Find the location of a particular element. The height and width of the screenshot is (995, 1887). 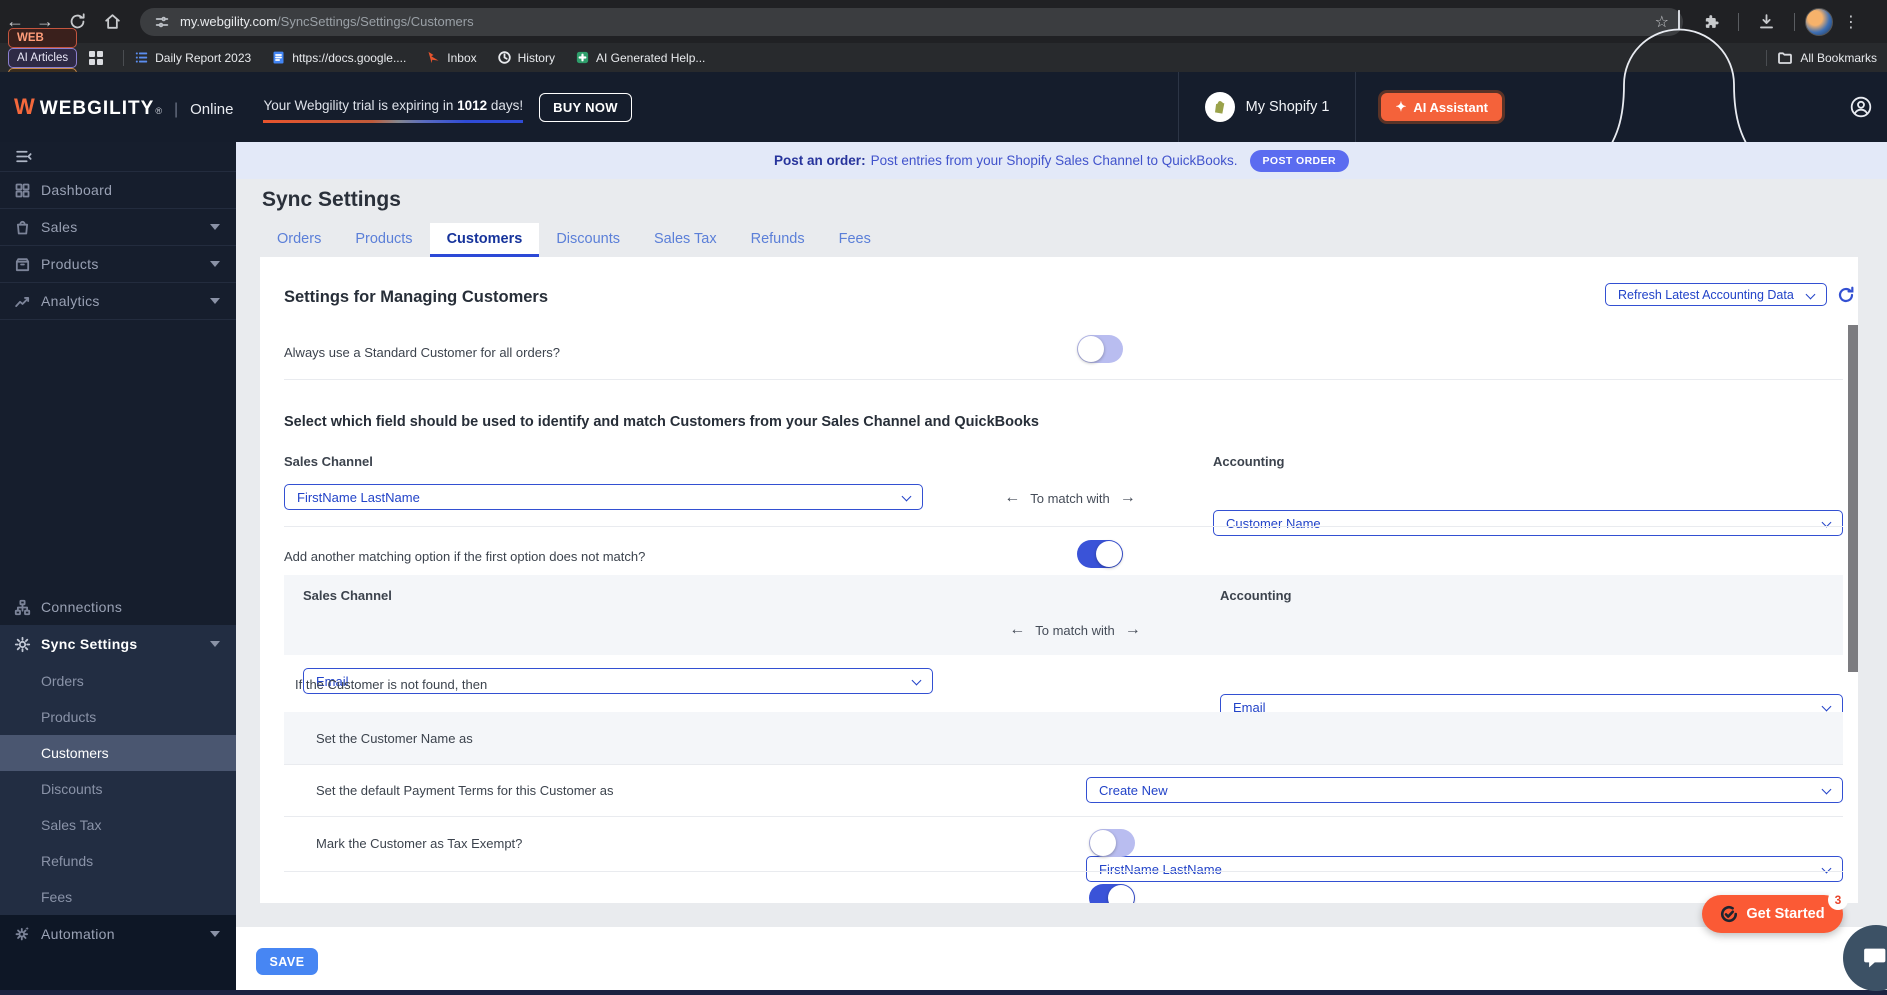

customer-name-row is located at coordinates (1063, 738).